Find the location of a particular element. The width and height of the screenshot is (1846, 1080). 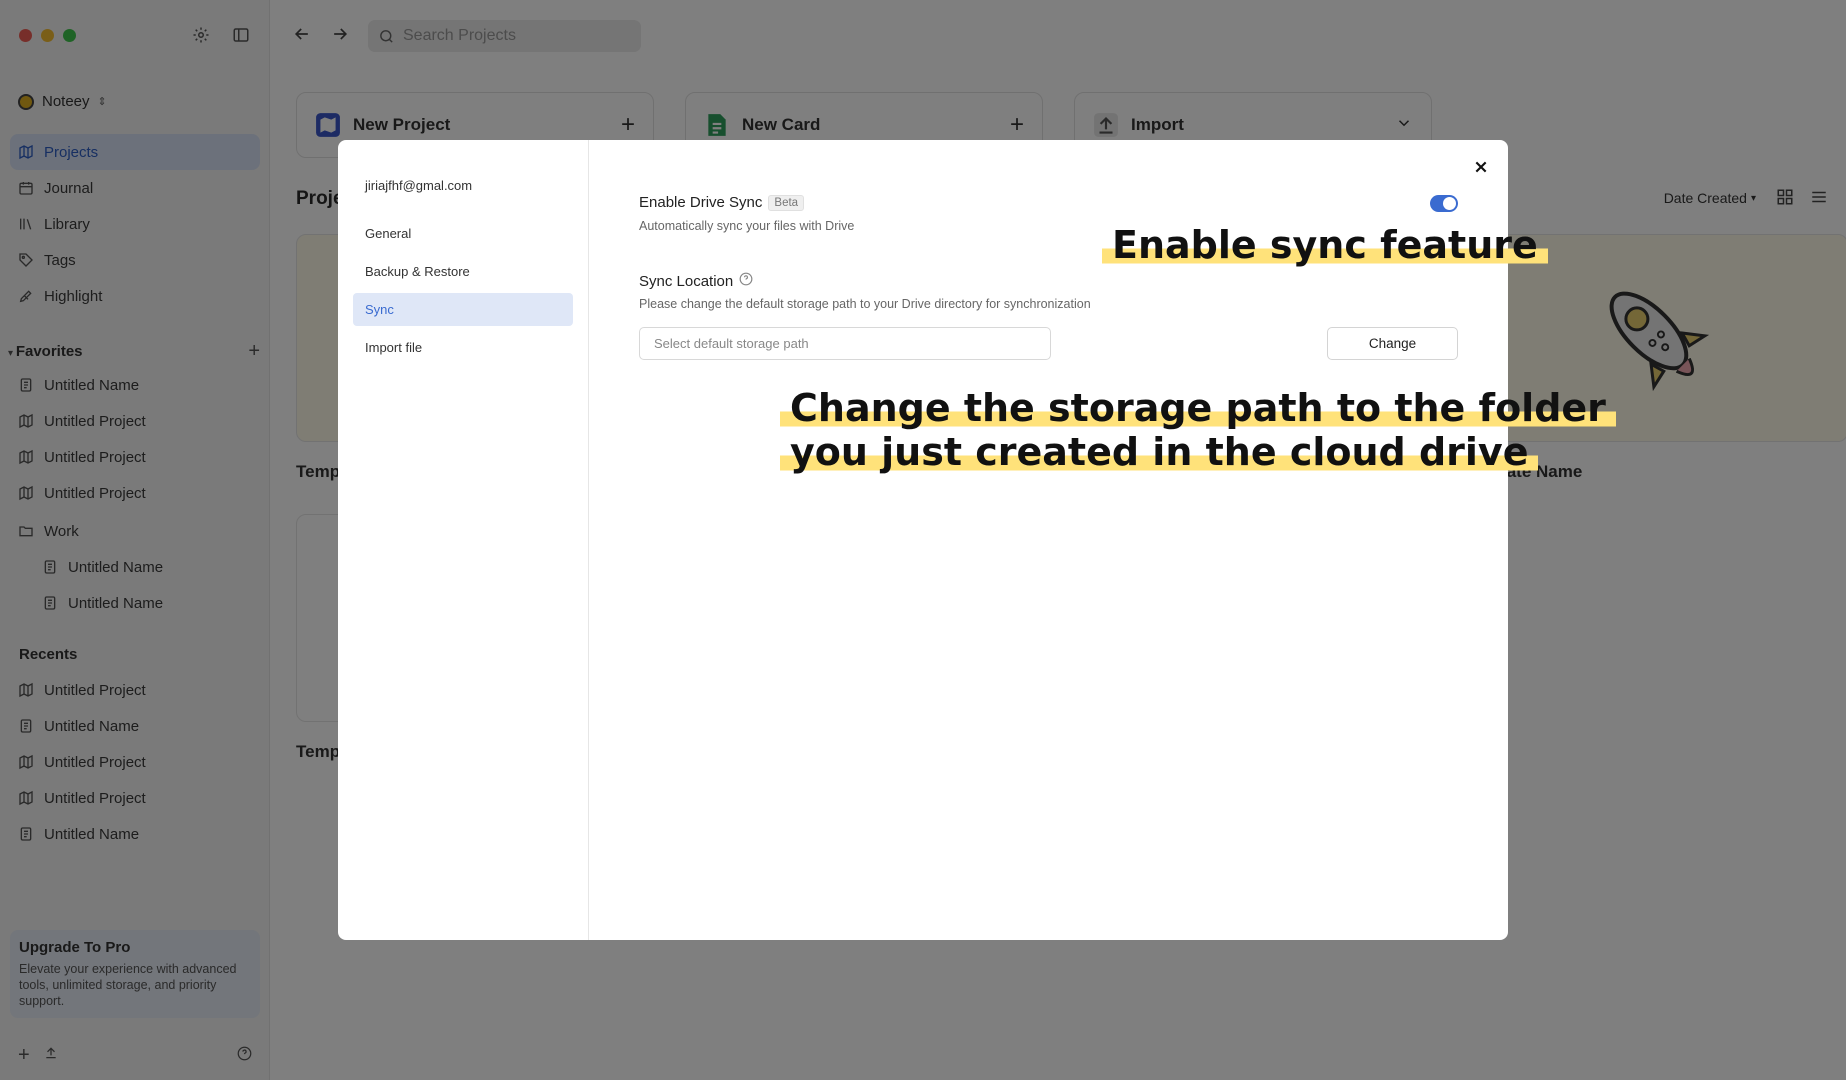

sync-location-row: Sync Location is located at coordinates (696, 281).